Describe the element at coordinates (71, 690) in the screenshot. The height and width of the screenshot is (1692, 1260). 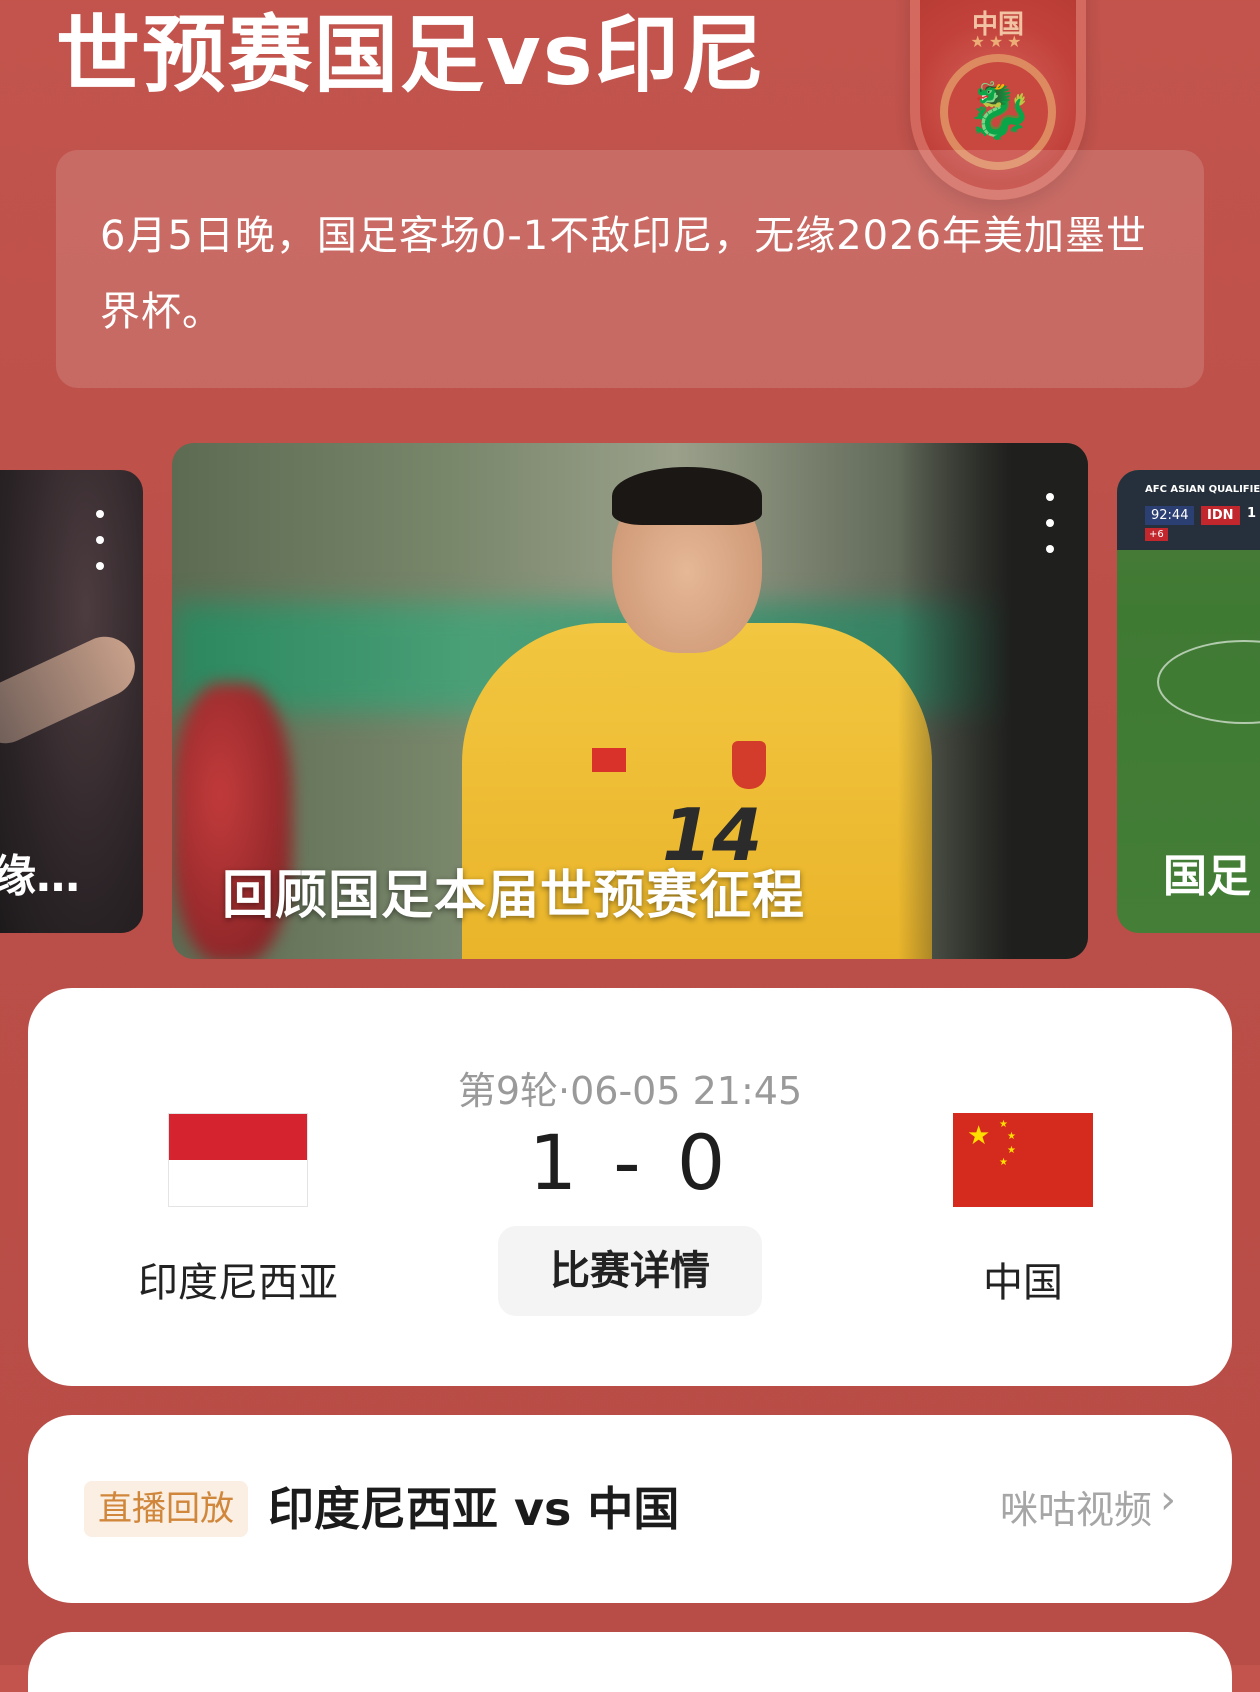
I see `player-arm-image` at that location.